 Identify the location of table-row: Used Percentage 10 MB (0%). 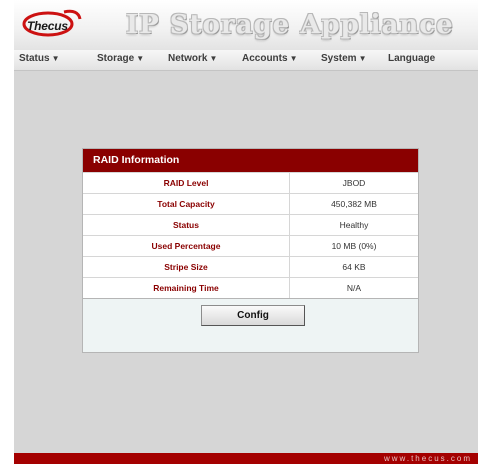
(250, 246).